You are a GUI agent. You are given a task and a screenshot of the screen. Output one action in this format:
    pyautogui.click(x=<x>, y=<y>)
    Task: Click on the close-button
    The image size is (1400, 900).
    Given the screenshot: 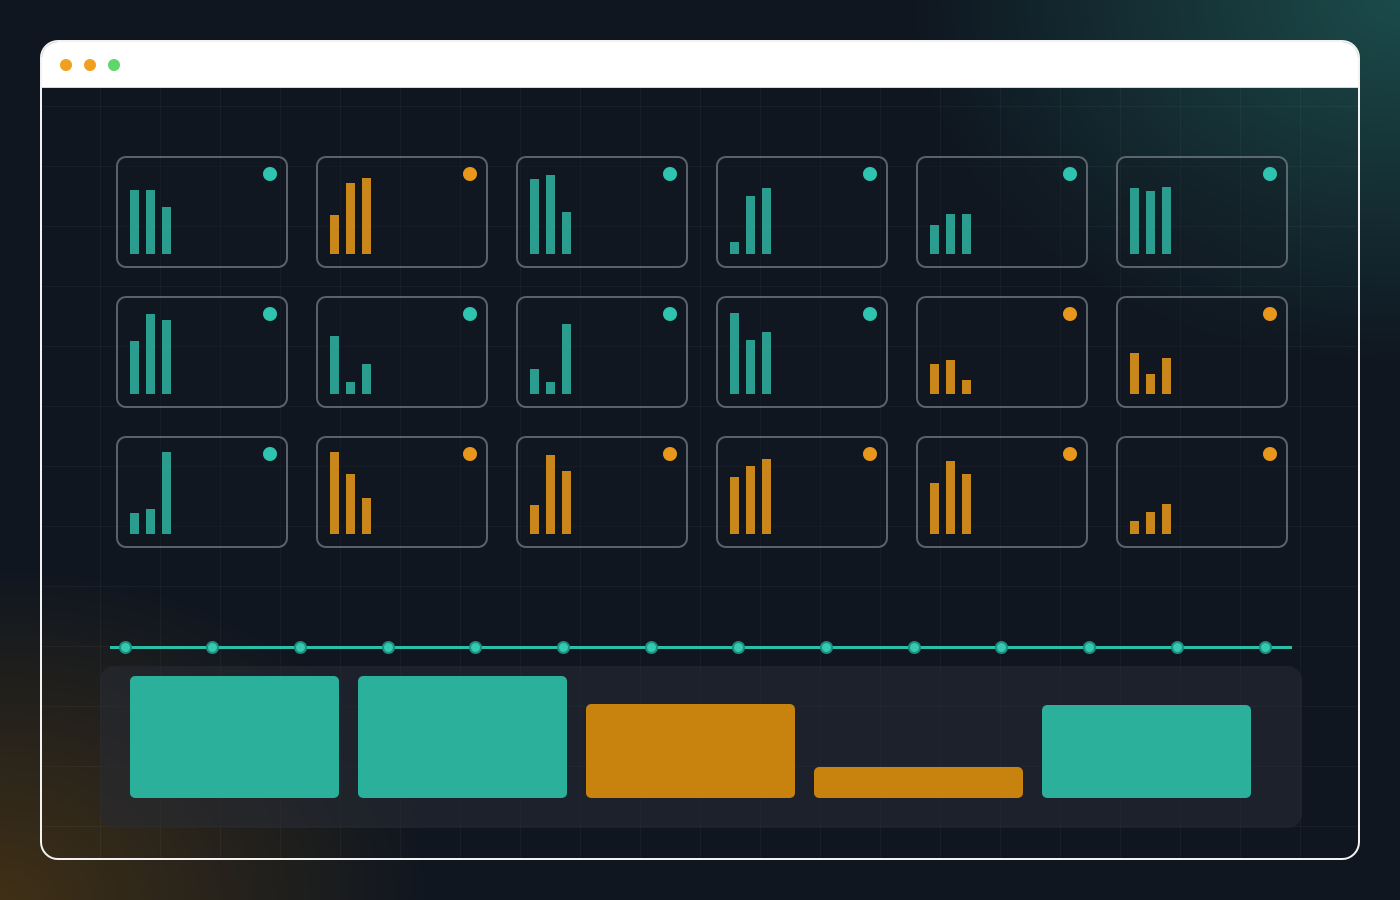 What is the action you would take?
    pyautogui.click(x=66, y=65)
    